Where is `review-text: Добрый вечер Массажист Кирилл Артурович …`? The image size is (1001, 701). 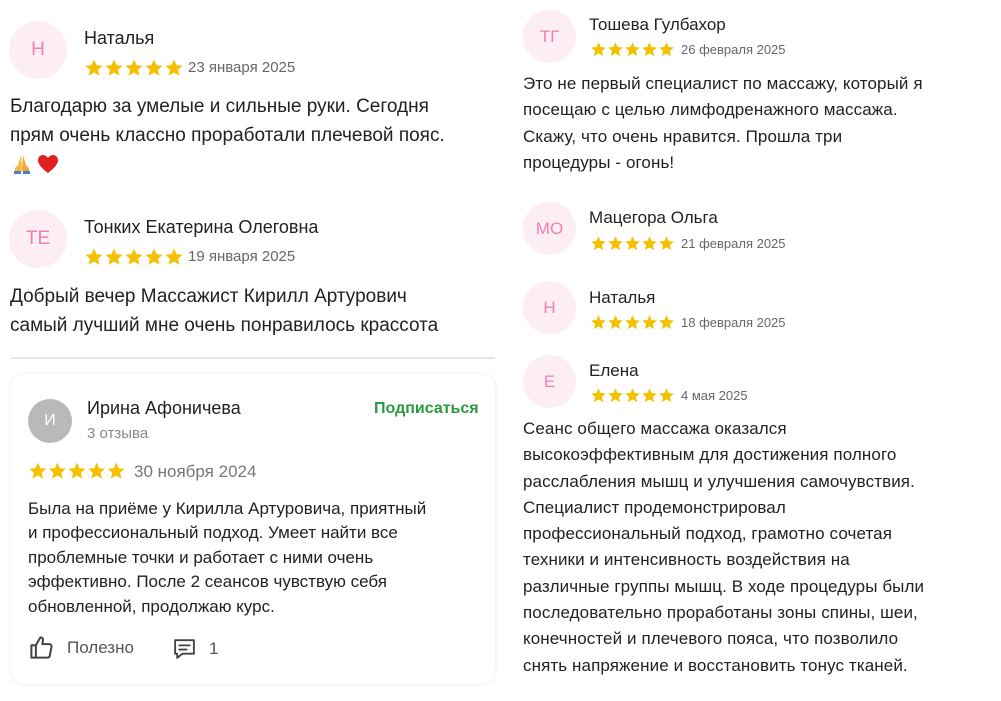 review-text: Добрый вечер Массажист Кирилл Артурович … is located at coordinates (224, 311).